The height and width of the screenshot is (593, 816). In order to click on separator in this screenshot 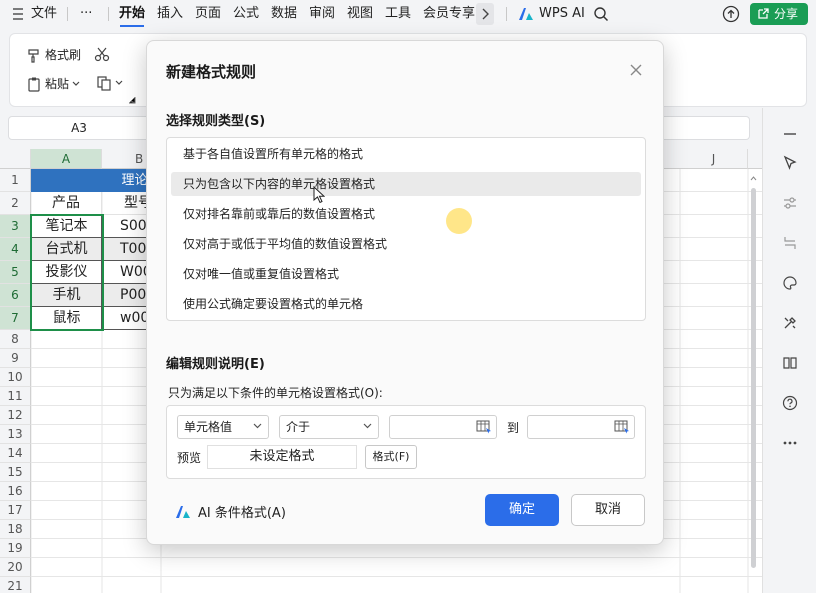, I will do `click(108, 14)`.